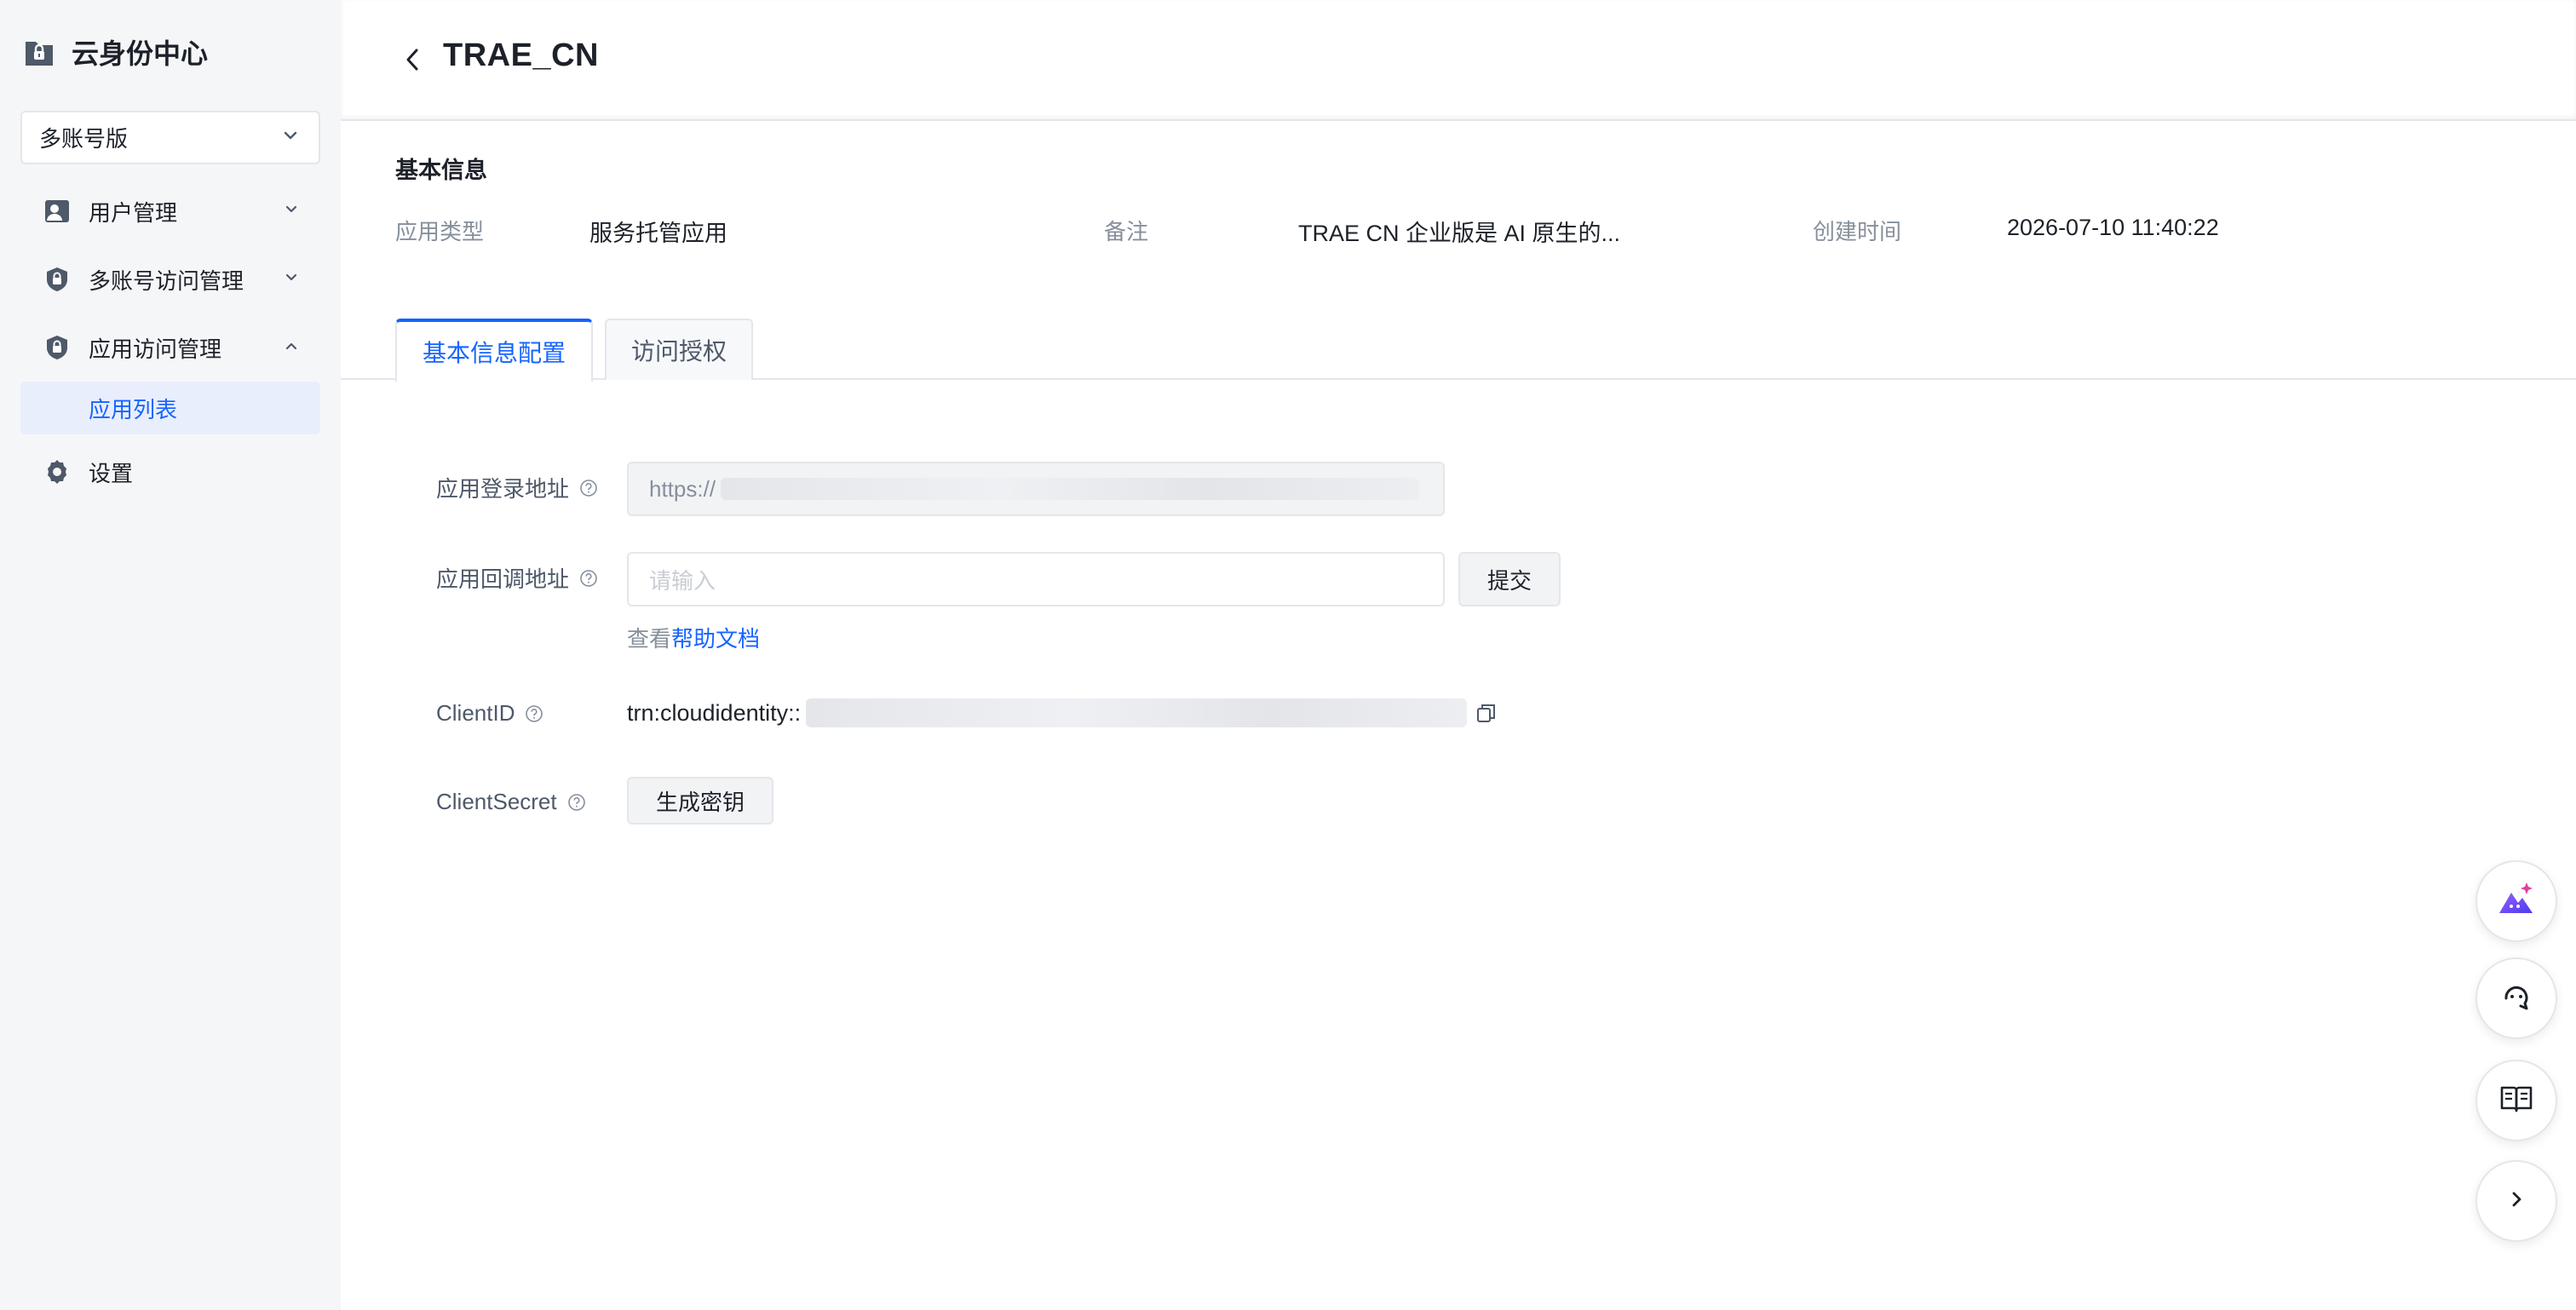  I want to click on sidebar-item-user-management: 用户管理, so click(170, 211).